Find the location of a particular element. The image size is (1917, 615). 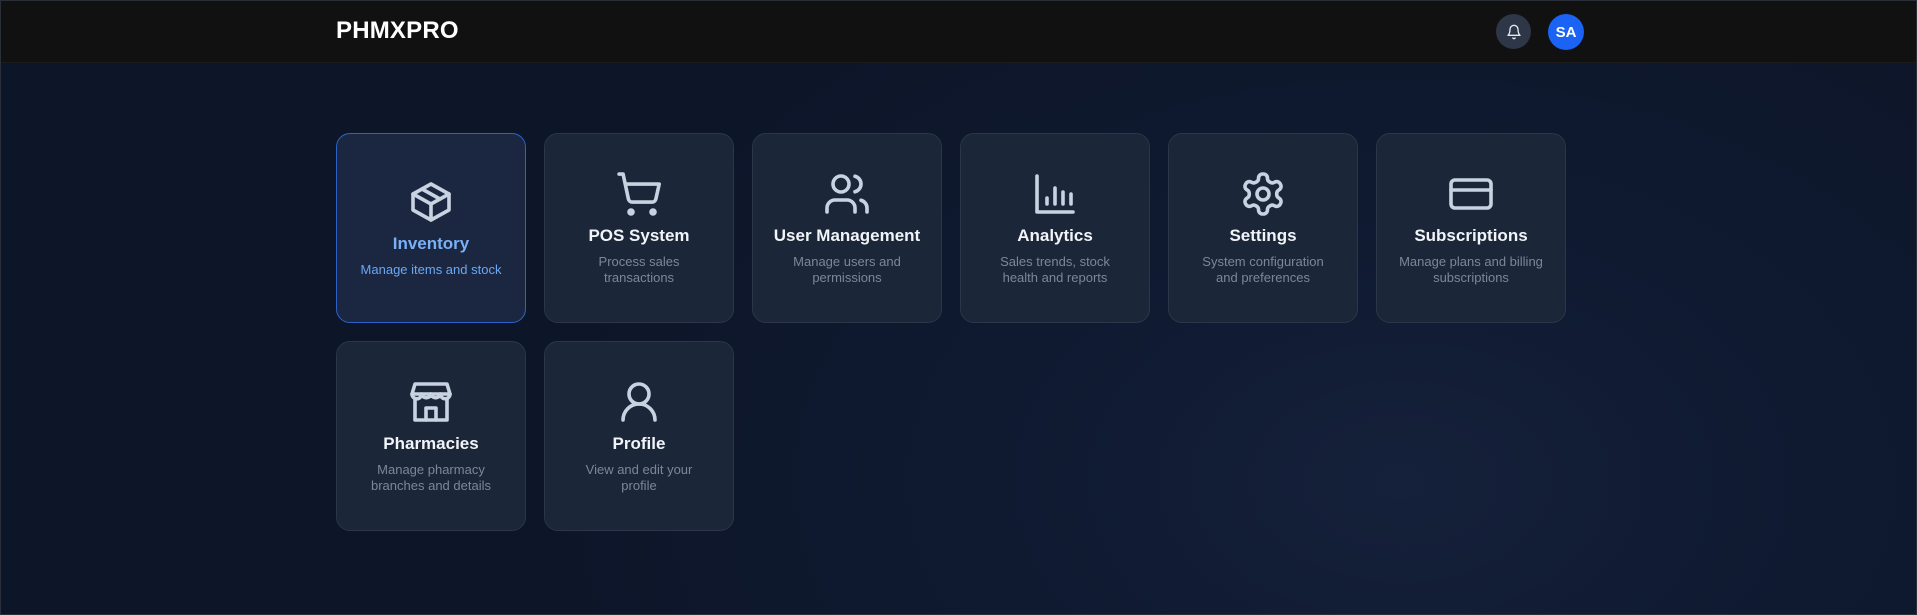

card-title: Pharmacies is located at coordinates (431, 443).